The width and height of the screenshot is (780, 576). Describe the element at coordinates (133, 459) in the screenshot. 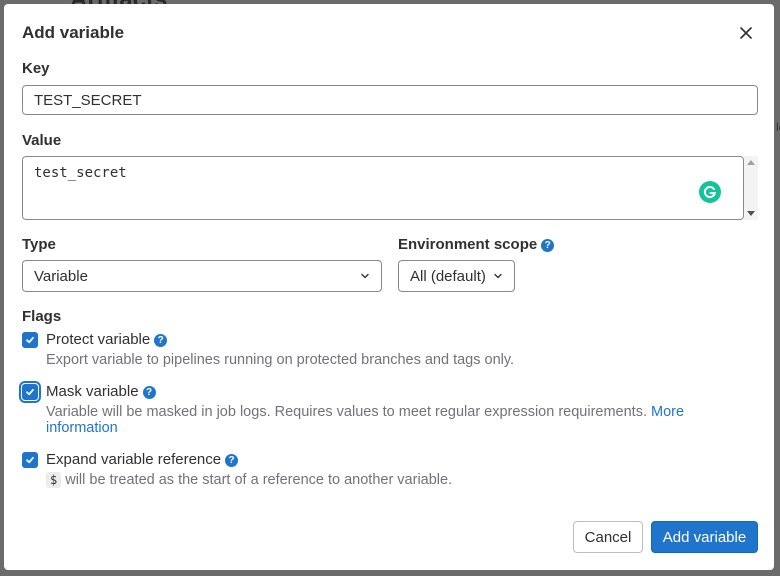

I see `expand-variable-label-text: Expand variable reference` at that location.